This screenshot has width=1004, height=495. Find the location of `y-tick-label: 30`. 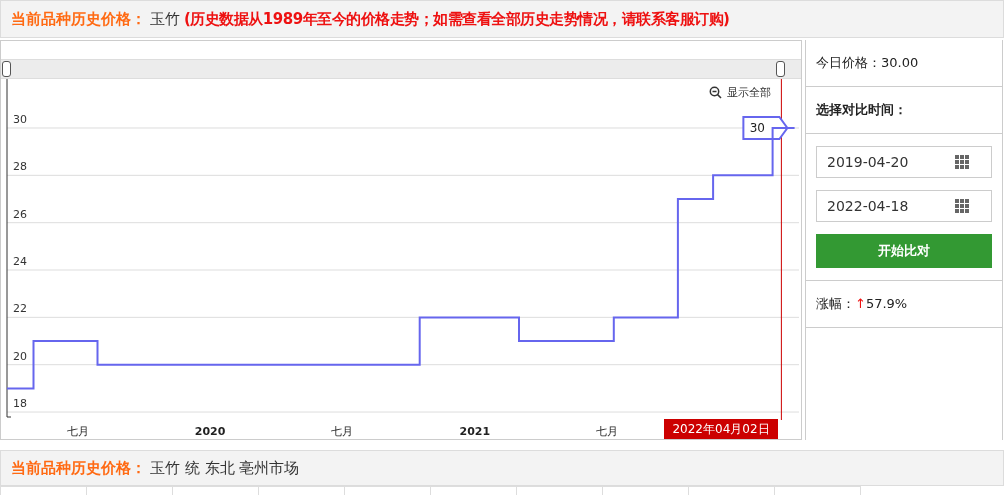

y-tick-label: 30 is located at coordinates (20, 119).